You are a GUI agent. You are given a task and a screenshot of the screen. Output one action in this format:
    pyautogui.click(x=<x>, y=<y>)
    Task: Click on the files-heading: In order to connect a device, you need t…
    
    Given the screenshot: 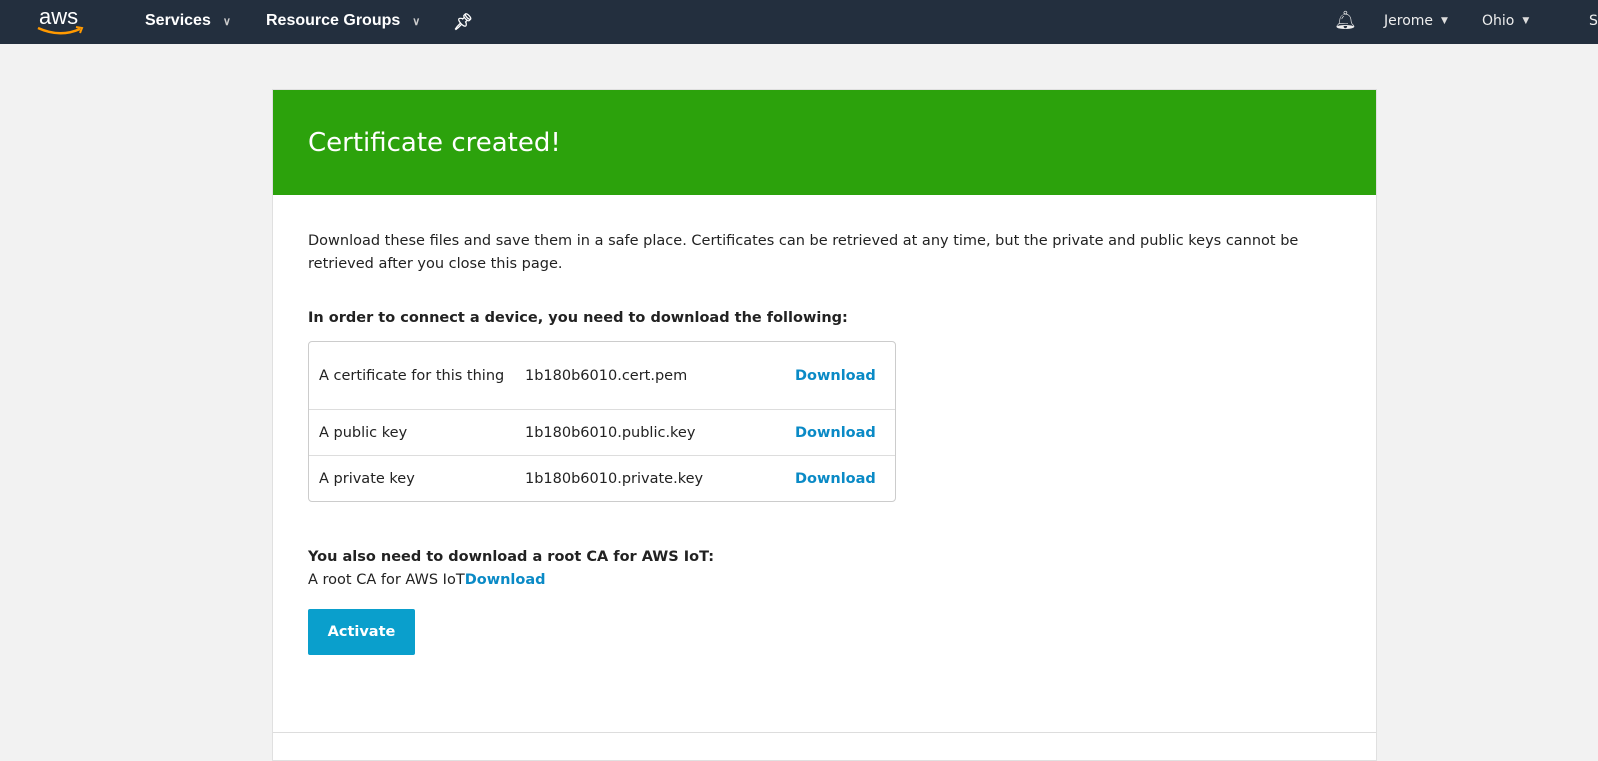 What is the action you would take?
    pyautogui.click(x=578, y=318)
    